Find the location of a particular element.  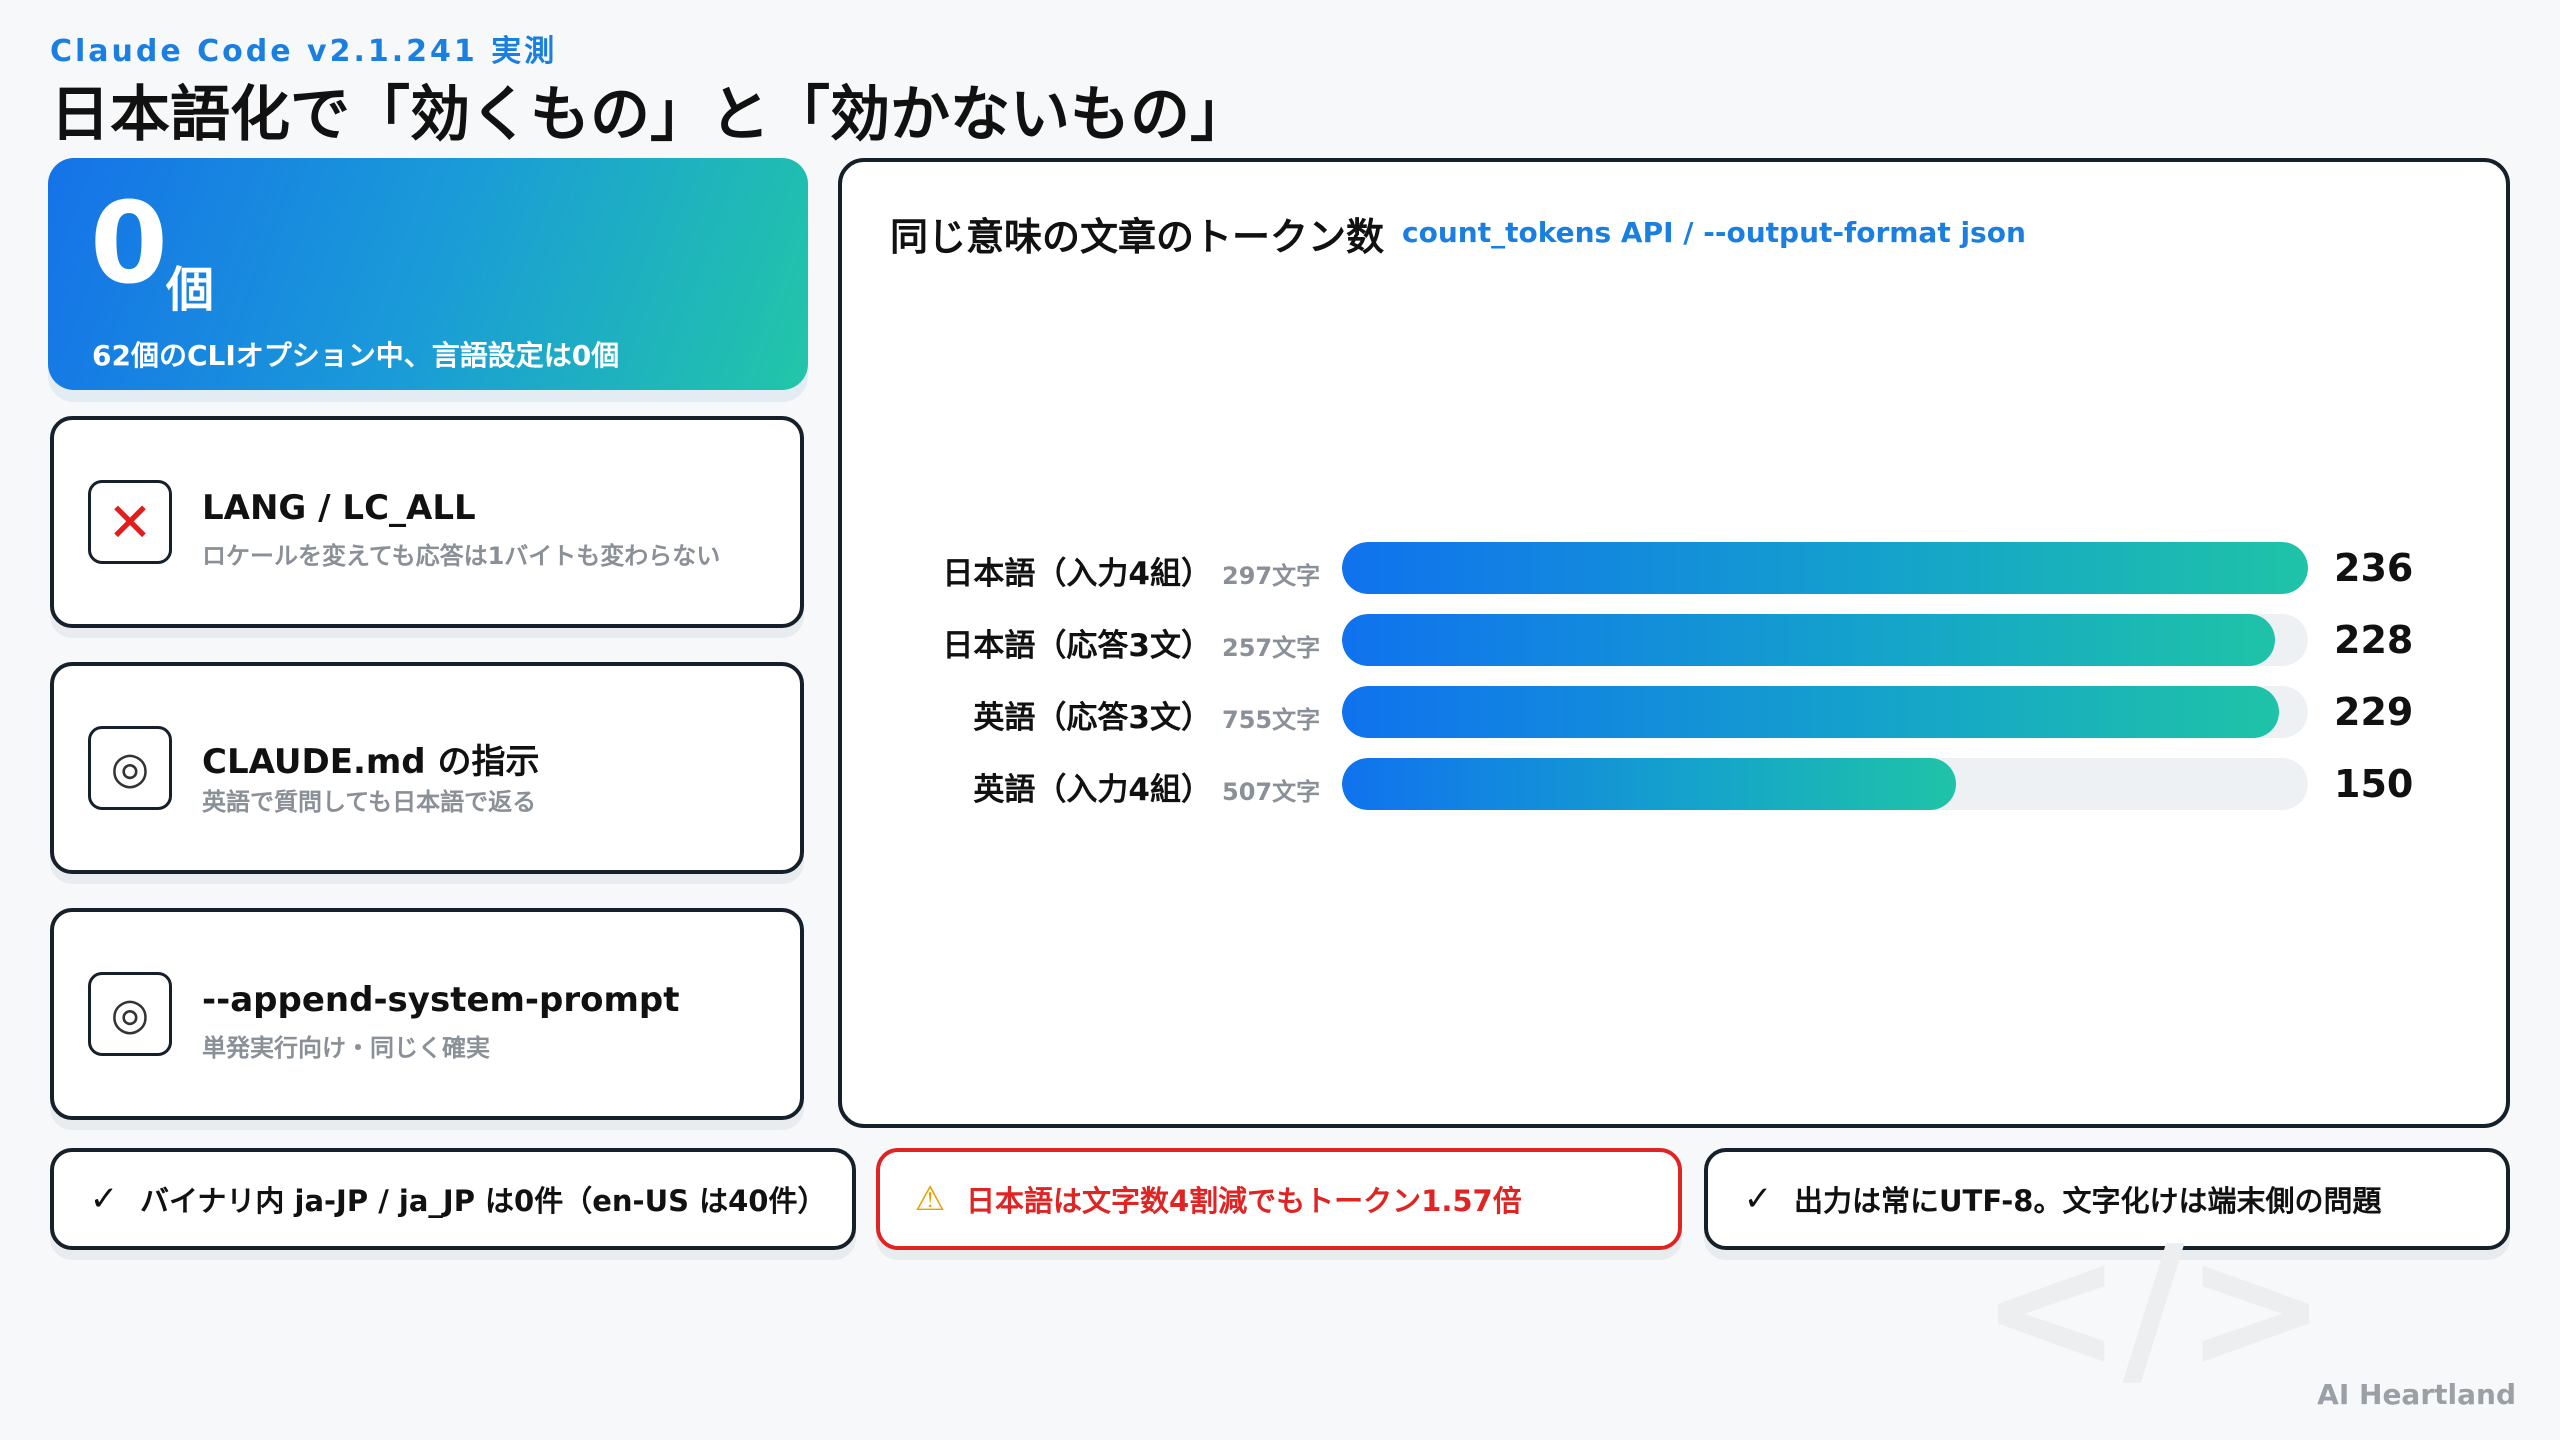

bar-label: 英語（入力4組） is located at coordinates (1092, 790).